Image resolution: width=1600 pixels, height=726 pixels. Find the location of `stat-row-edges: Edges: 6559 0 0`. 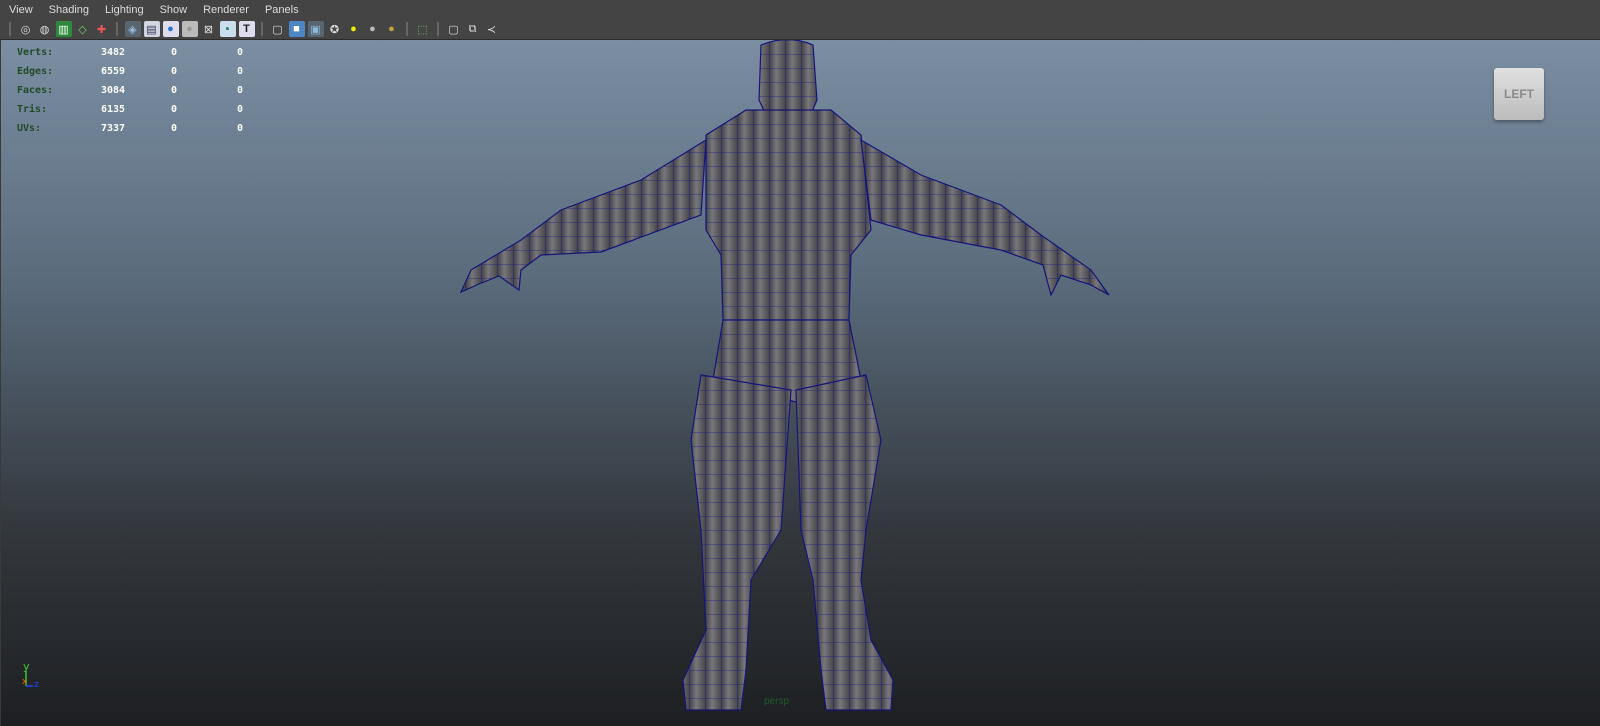

stat-row-edges: Edges: 6559 0 0 is located at coordinates (160, 71).